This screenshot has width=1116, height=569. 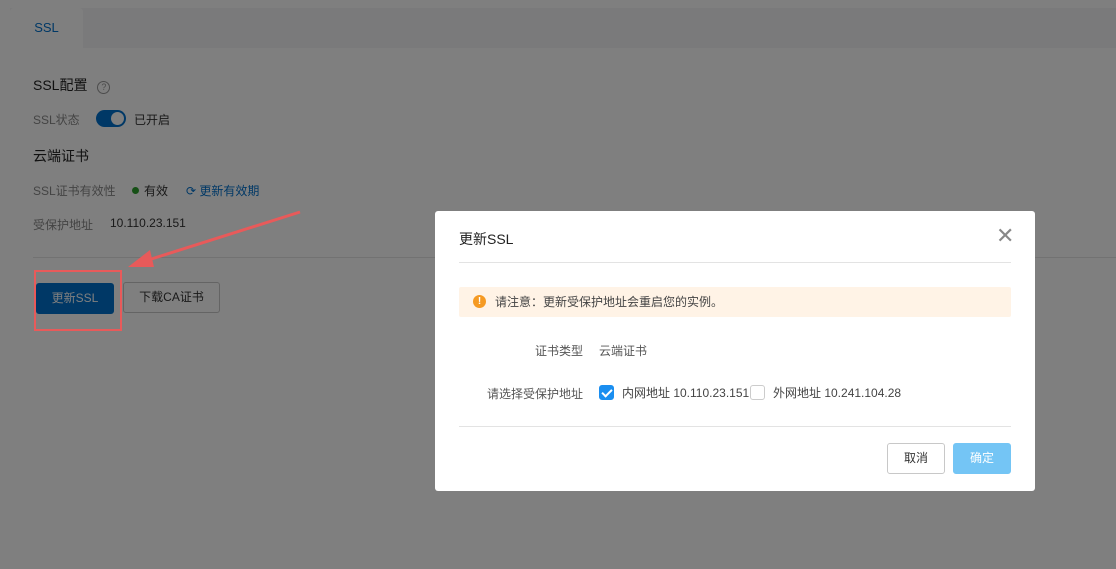 What do you see at coordinates (837, 393) in the screenshot?
I see `internet-label: 外网地址 10.241.104.28` at bounding box center [837, 393].